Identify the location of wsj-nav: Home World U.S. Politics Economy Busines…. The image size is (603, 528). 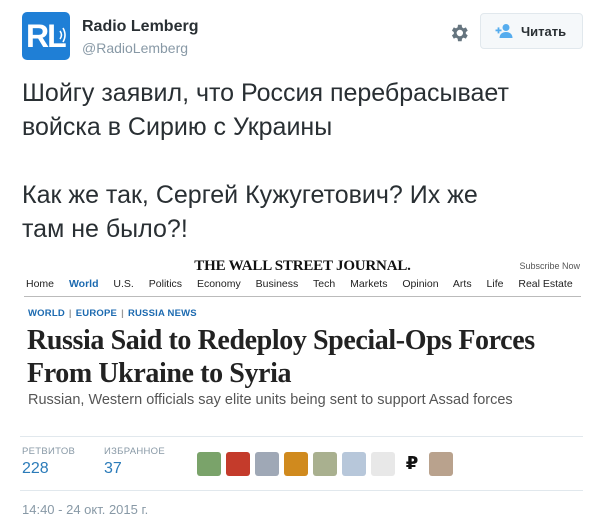
(305, 284).